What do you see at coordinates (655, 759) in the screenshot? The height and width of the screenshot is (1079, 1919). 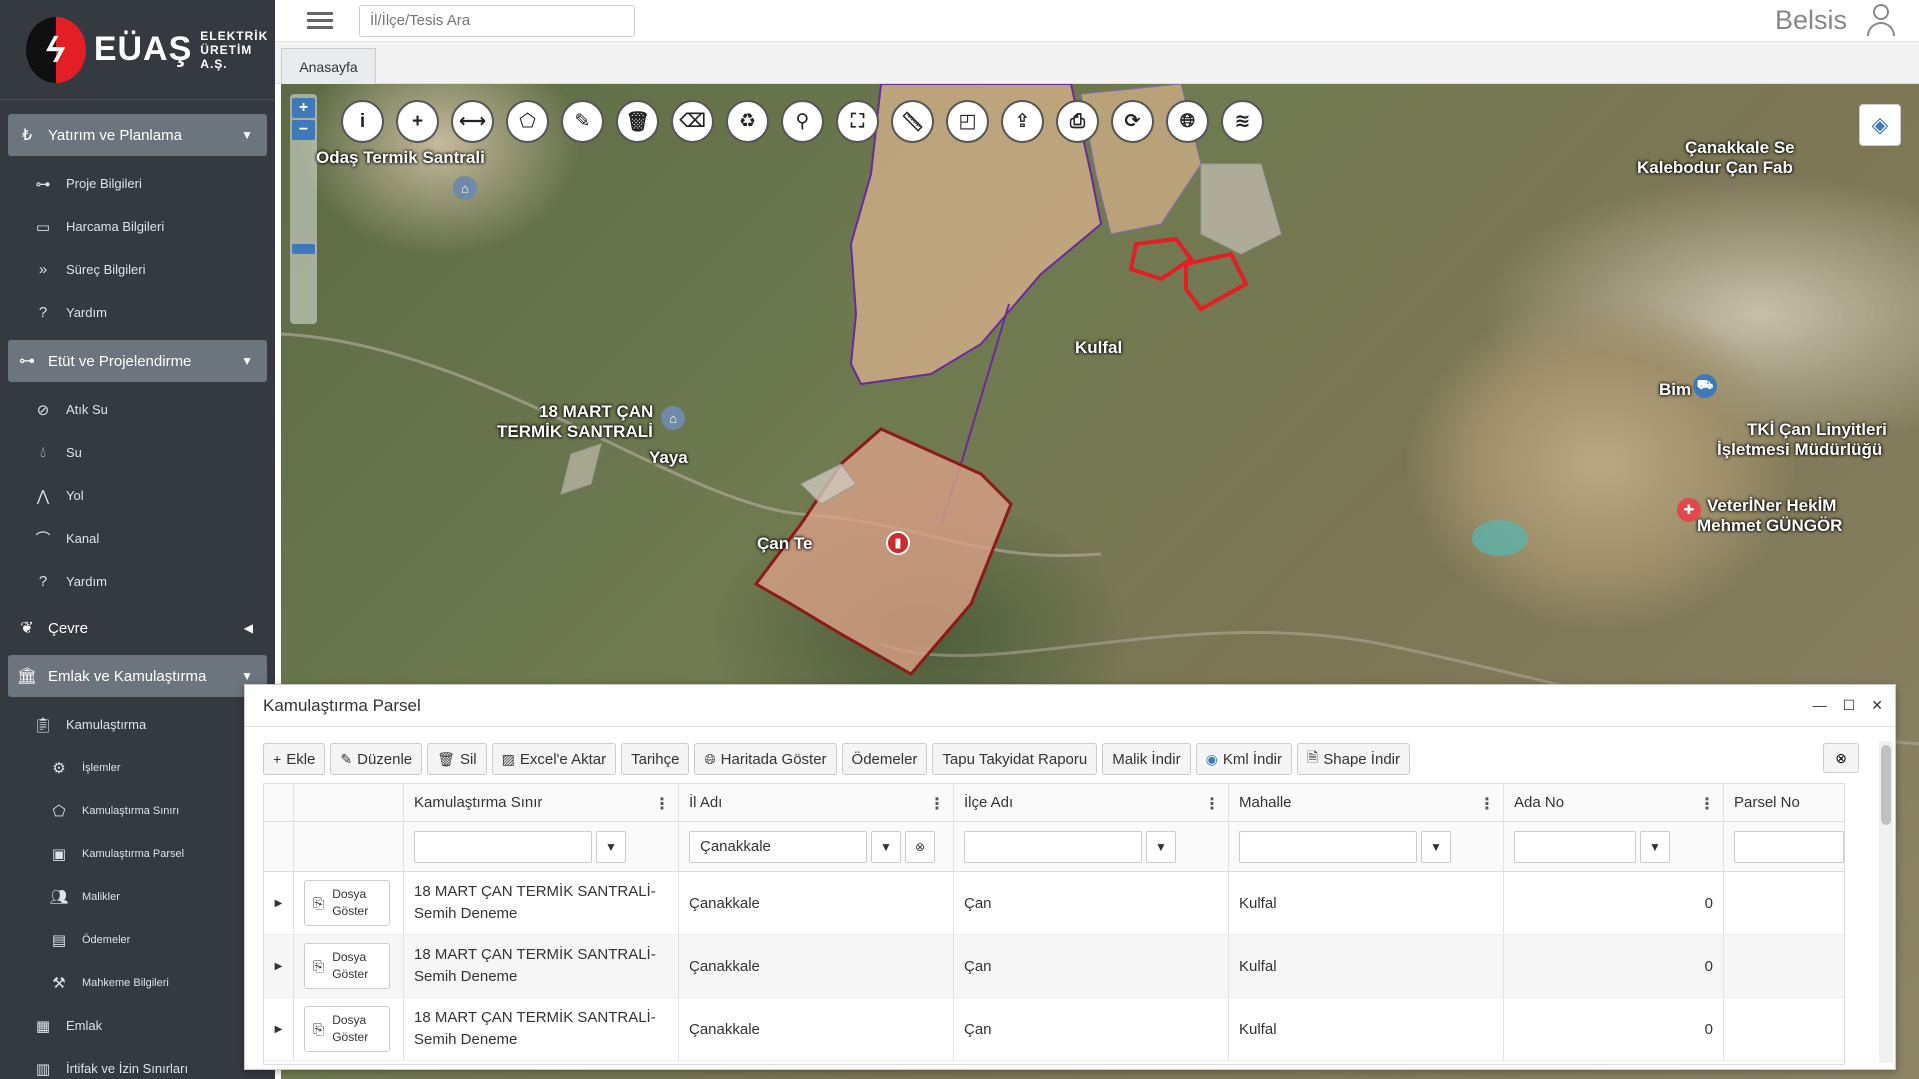 I see `tarihce-button: Tarihçe` at bounding box center [655, 759].